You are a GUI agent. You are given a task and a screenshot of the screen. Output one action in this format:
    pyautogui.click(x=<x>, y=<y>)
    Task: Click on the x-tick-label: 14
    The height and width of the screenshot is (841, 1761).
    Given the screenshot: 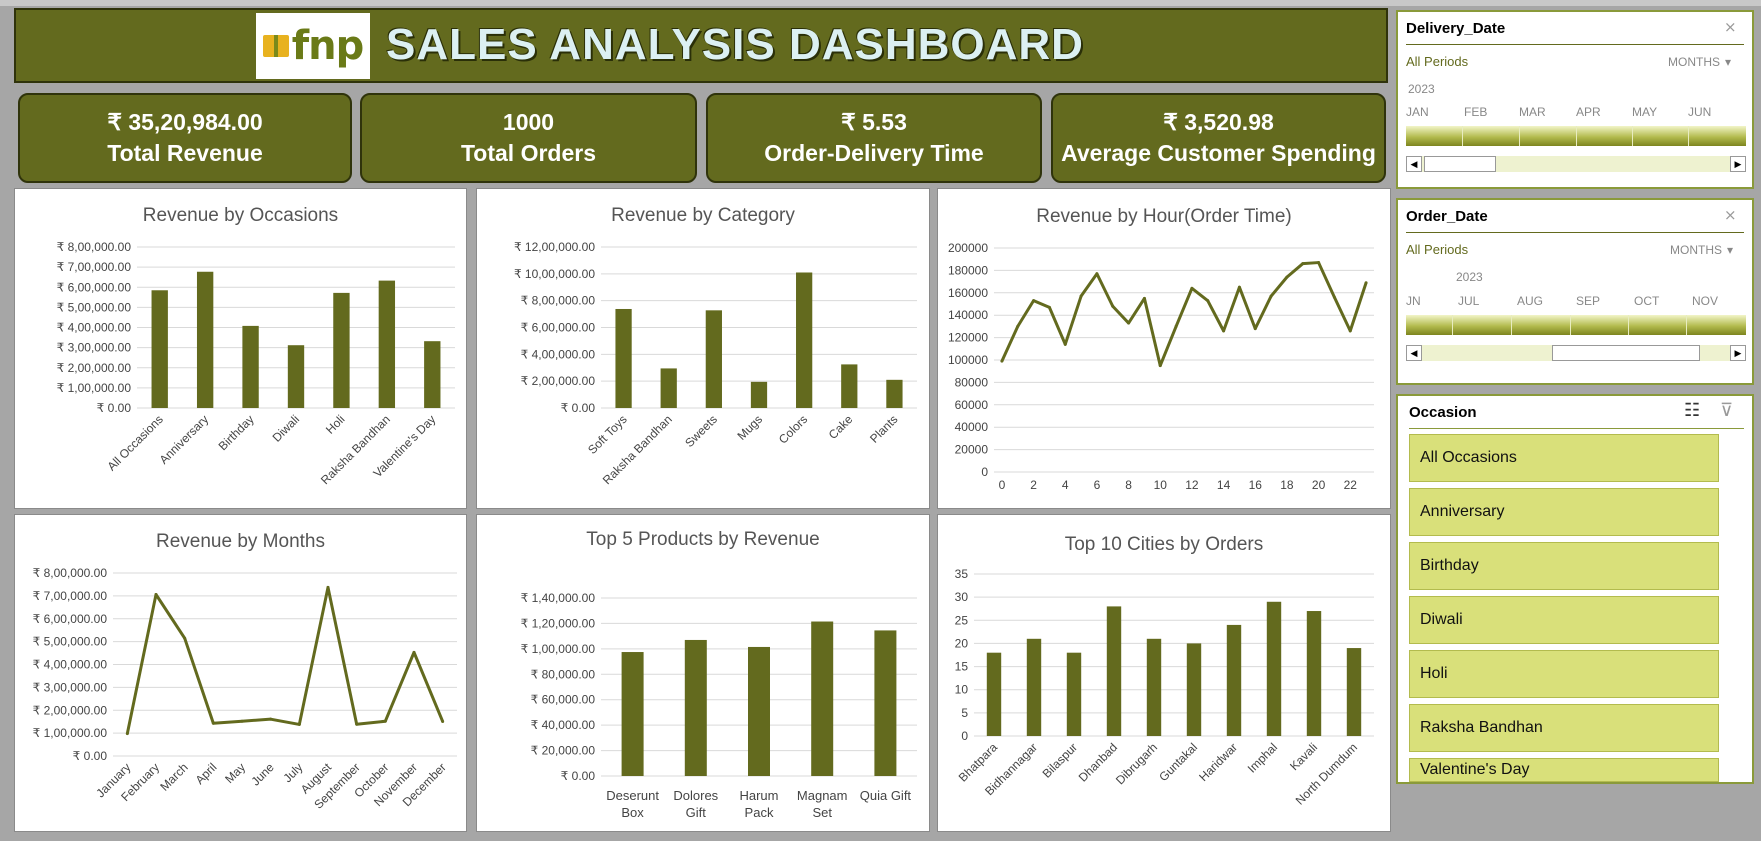 What is the action you would take?
    pyautogui.click(x=1224, y=485)
    